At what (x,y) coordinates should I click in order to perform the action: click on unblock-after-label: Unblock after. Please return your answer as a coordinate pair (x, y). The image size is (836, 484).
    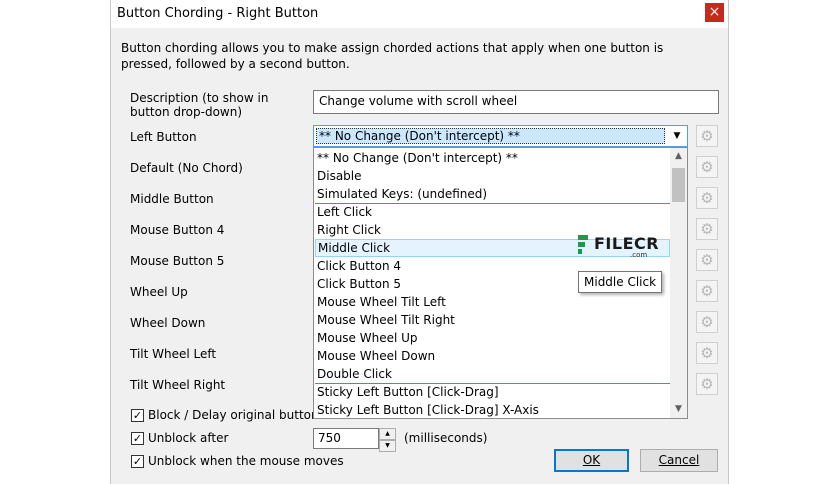
    Looking at the image, I should click on (188, 438).